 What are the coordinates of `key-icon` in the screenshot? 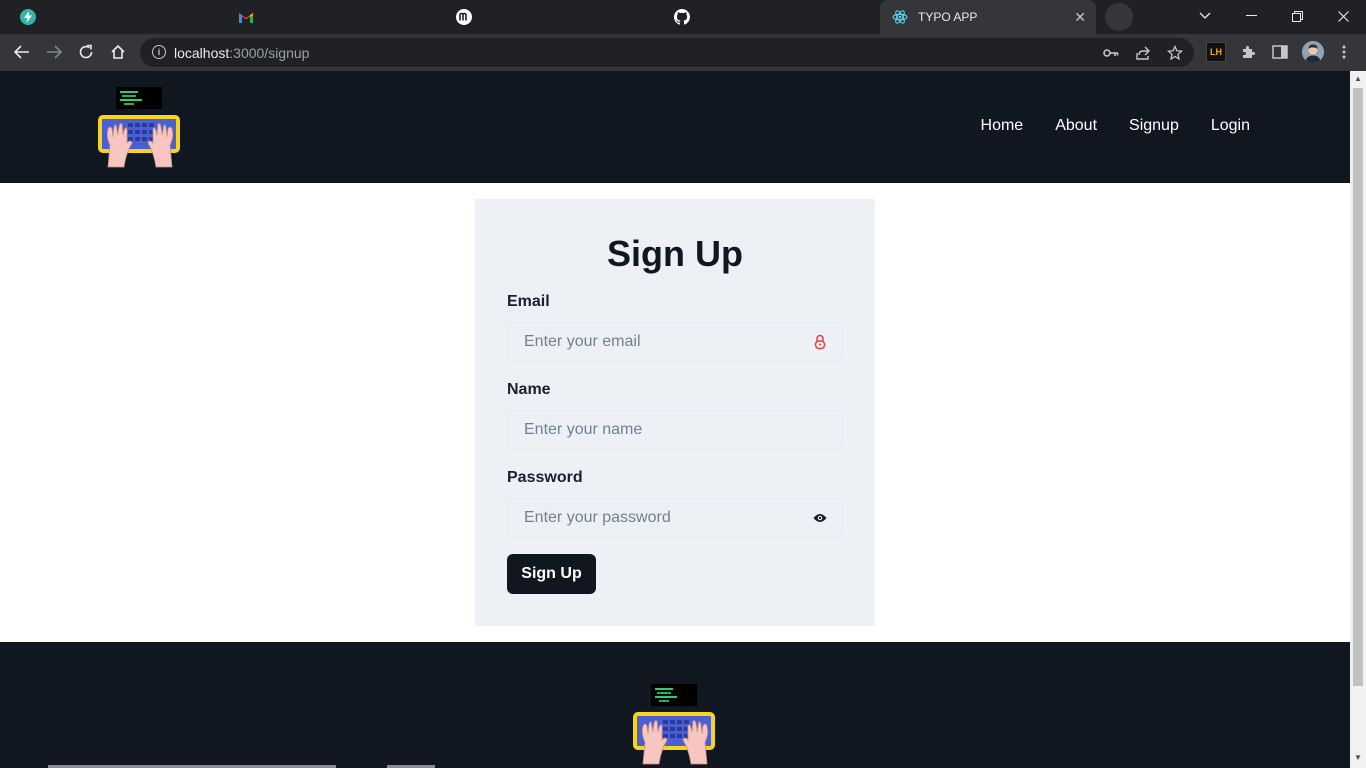 It's located at (1111, 53).